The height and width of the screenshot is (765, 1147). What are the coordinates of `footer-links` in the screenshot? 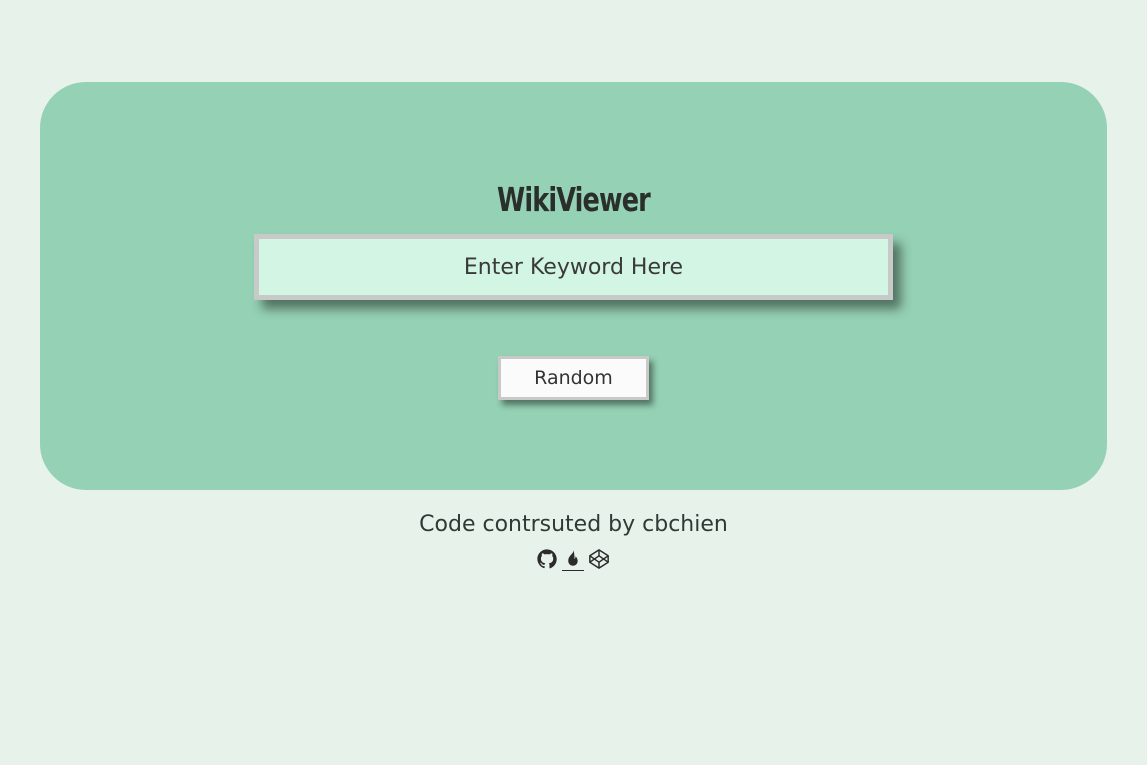 It's located at (574, 559).